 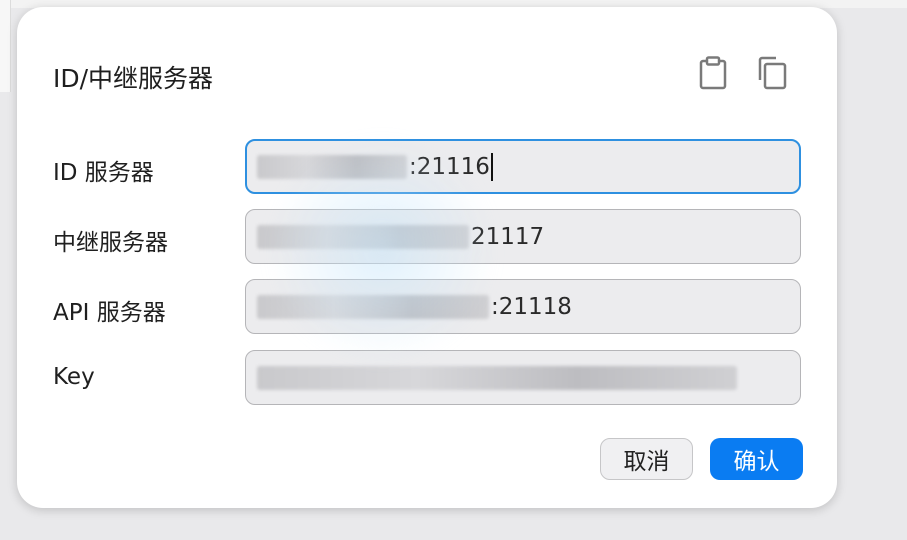 What do you see at coordinates (74, 377) in the screenshot?
I see `key-label: Key` at bounding box center [74, 377].